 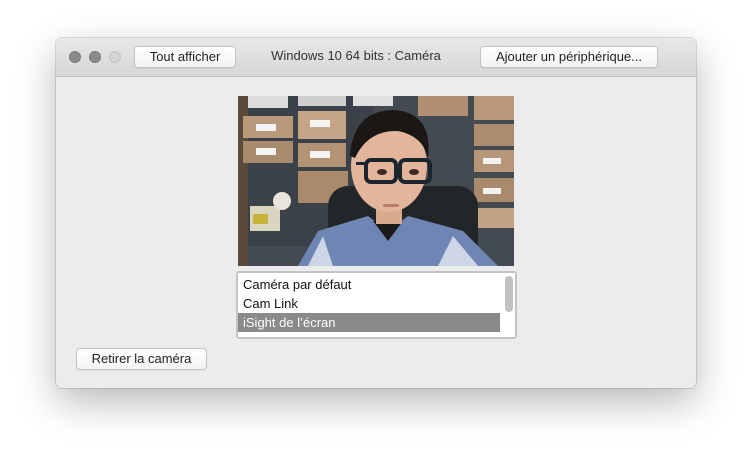 What do you see at coordinates (289, 322) in the screenshot?
I see `camera-list-item-label: iSight de l’écran` at bounding box center [289, 322].